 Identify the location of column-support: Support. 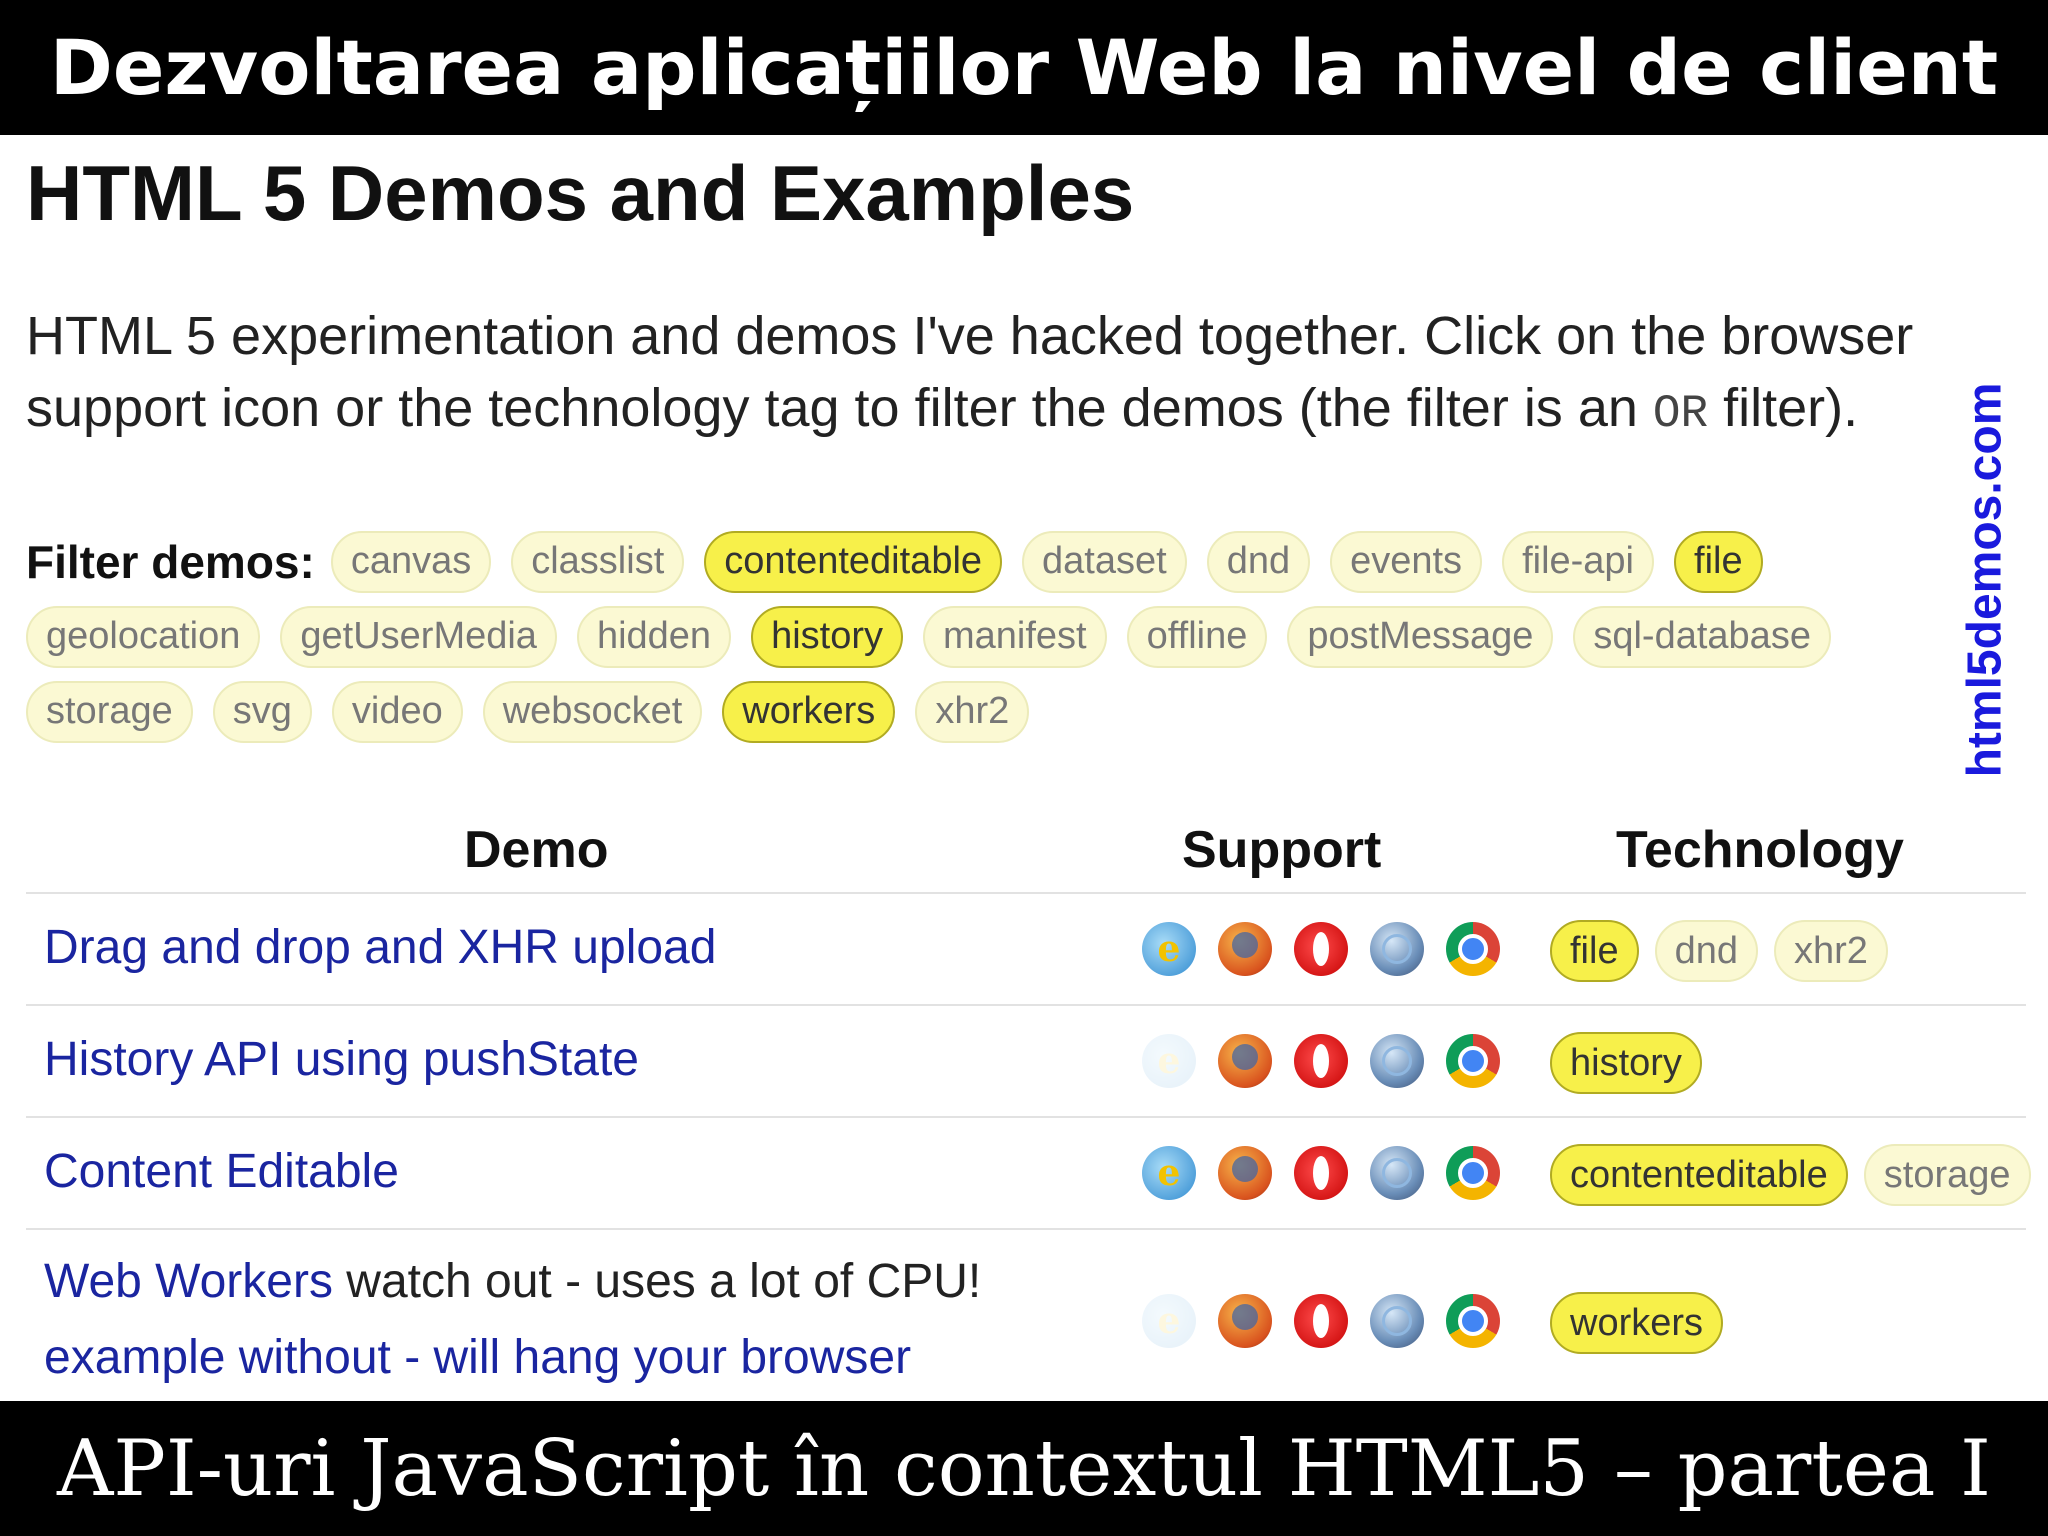
(1282, 850).